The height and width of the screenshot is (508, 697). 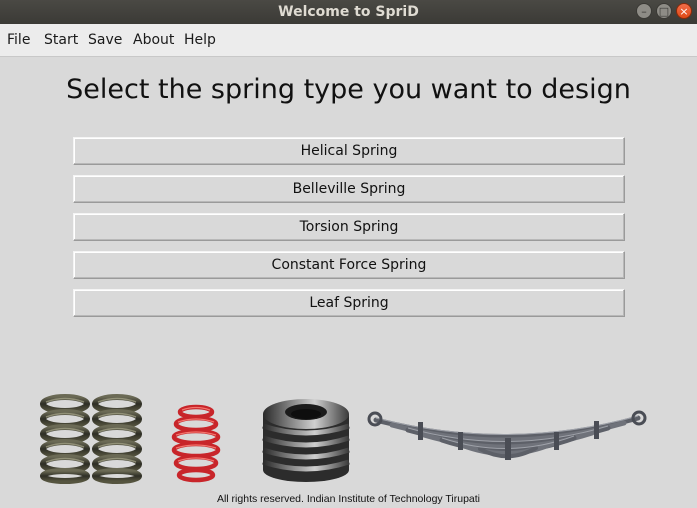 I want to click on red-helical-spring-image, so click(x=196, y=443).